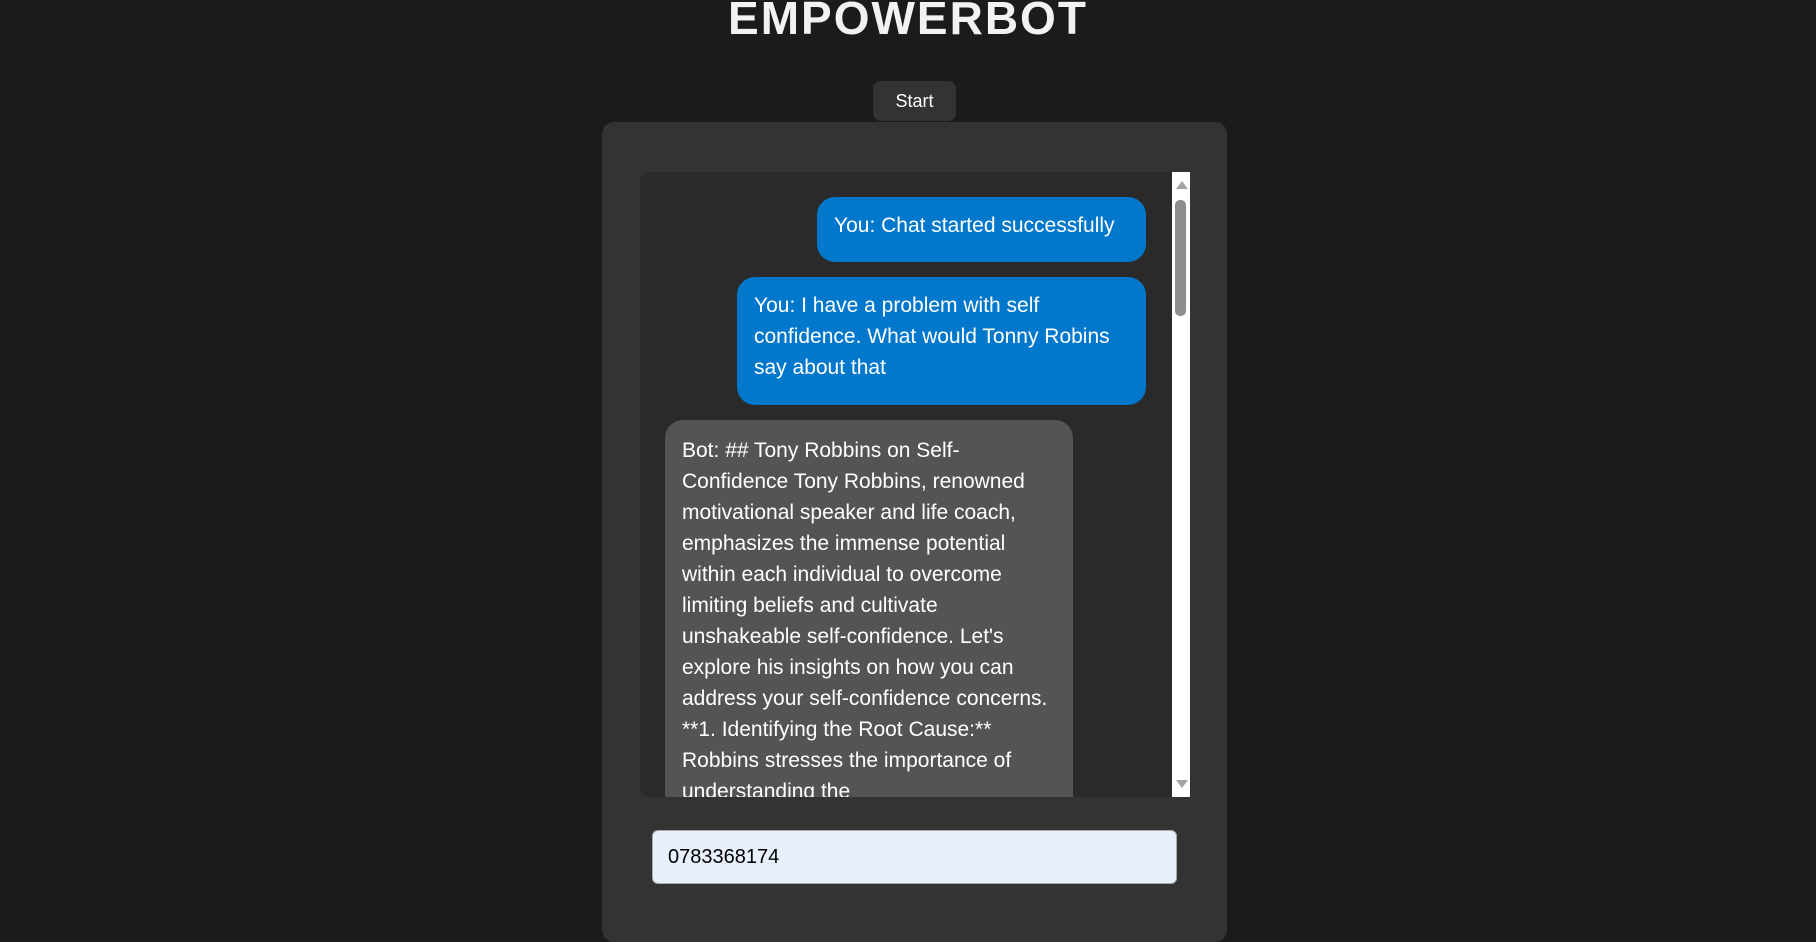 The image size is (1816, 942). Describe the element at coordinates (1182, 784) in the screenshot. I see `scroll-down-arrow-icon` at that location.